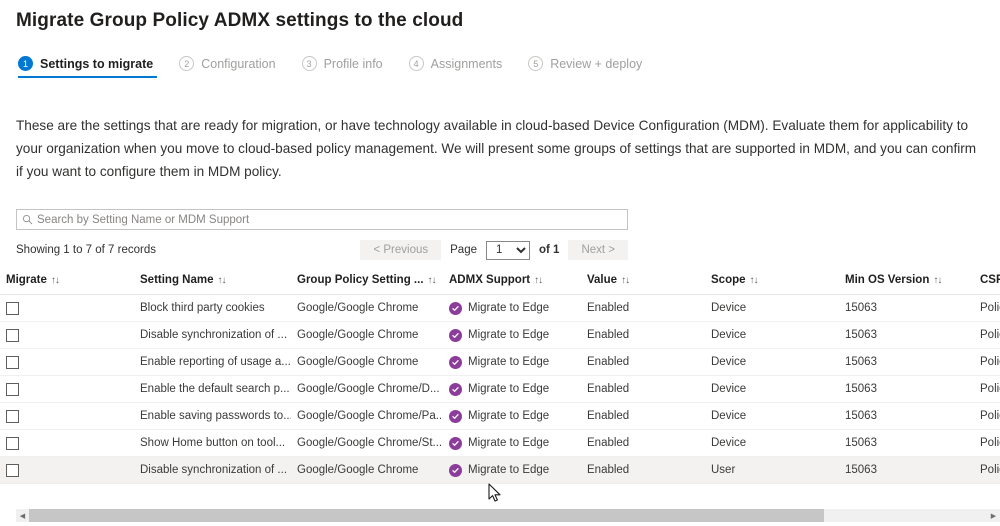 The width and height of the screenshot is (1000, 526). I want to click on scrollbar-track, so click(508, 515).